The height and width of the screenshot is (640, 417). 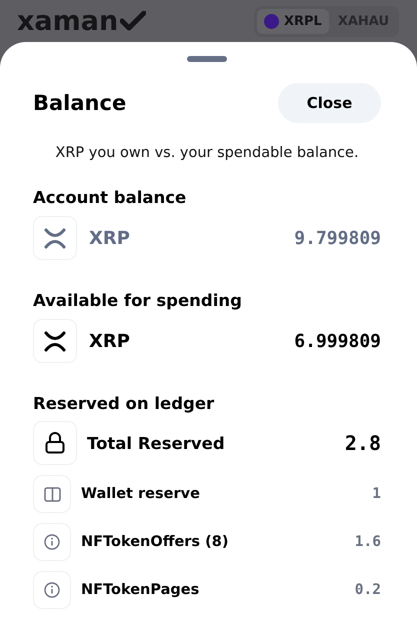 What do you see at coordinates (140, 590) in the screenshot?
I see `row-label: NFTokenPages` at bounding box center [140, 590].